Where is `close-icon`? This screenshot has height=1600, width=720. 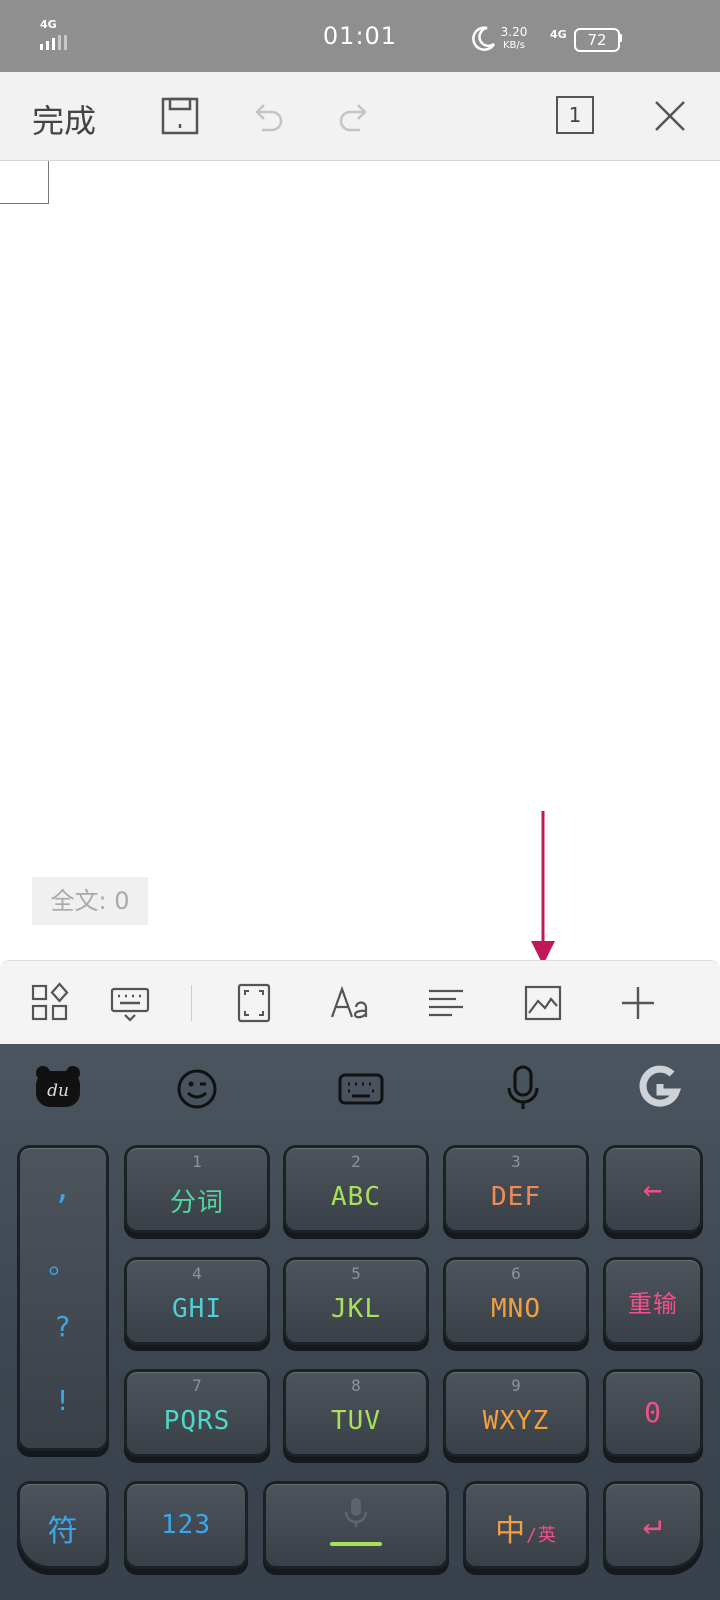
close-icon is located at coordinates (670, 116).